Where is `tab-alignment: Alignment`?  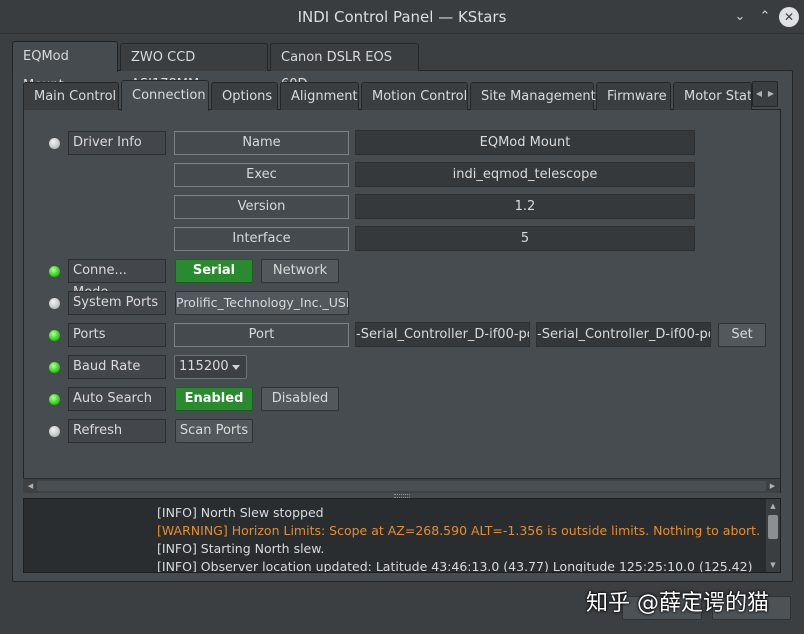 tab-alignment: Alignment is located at coordinates (319, 96).